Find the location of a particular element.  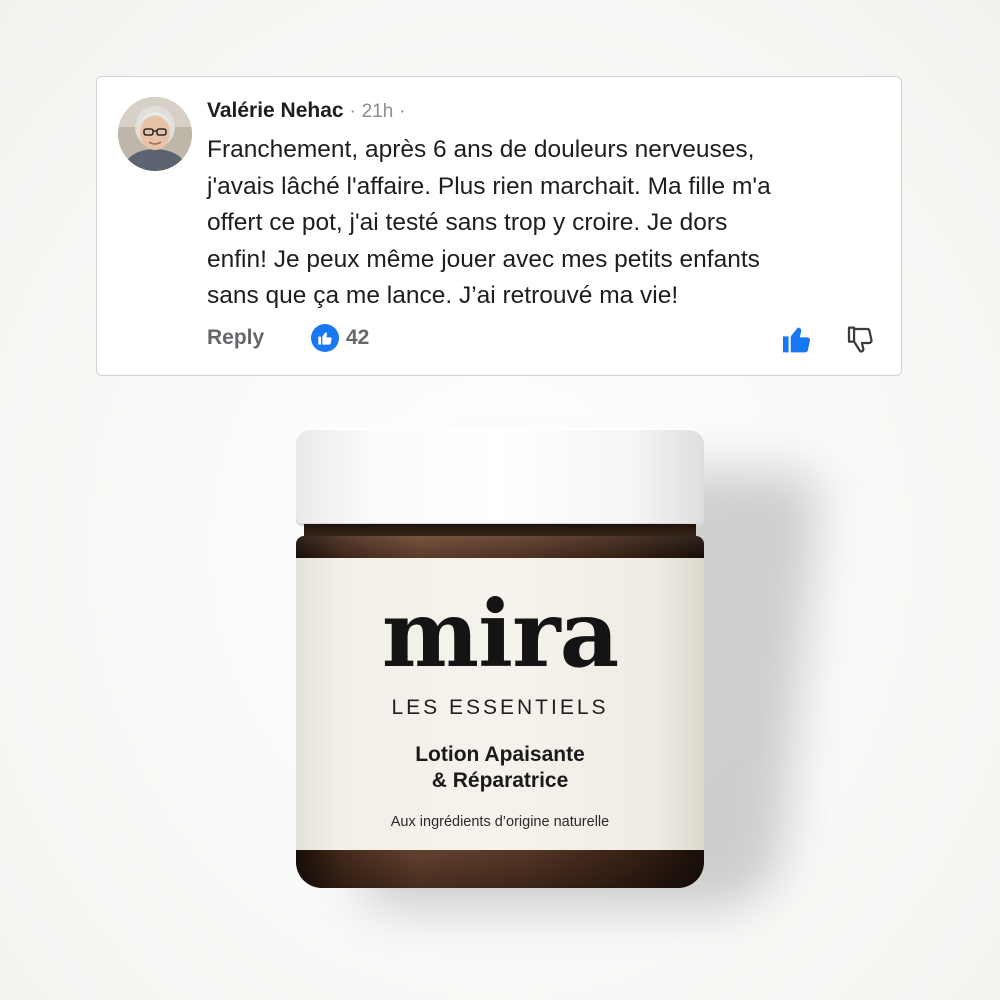

reaction-count: 42 is located at coordinates (358, 337).